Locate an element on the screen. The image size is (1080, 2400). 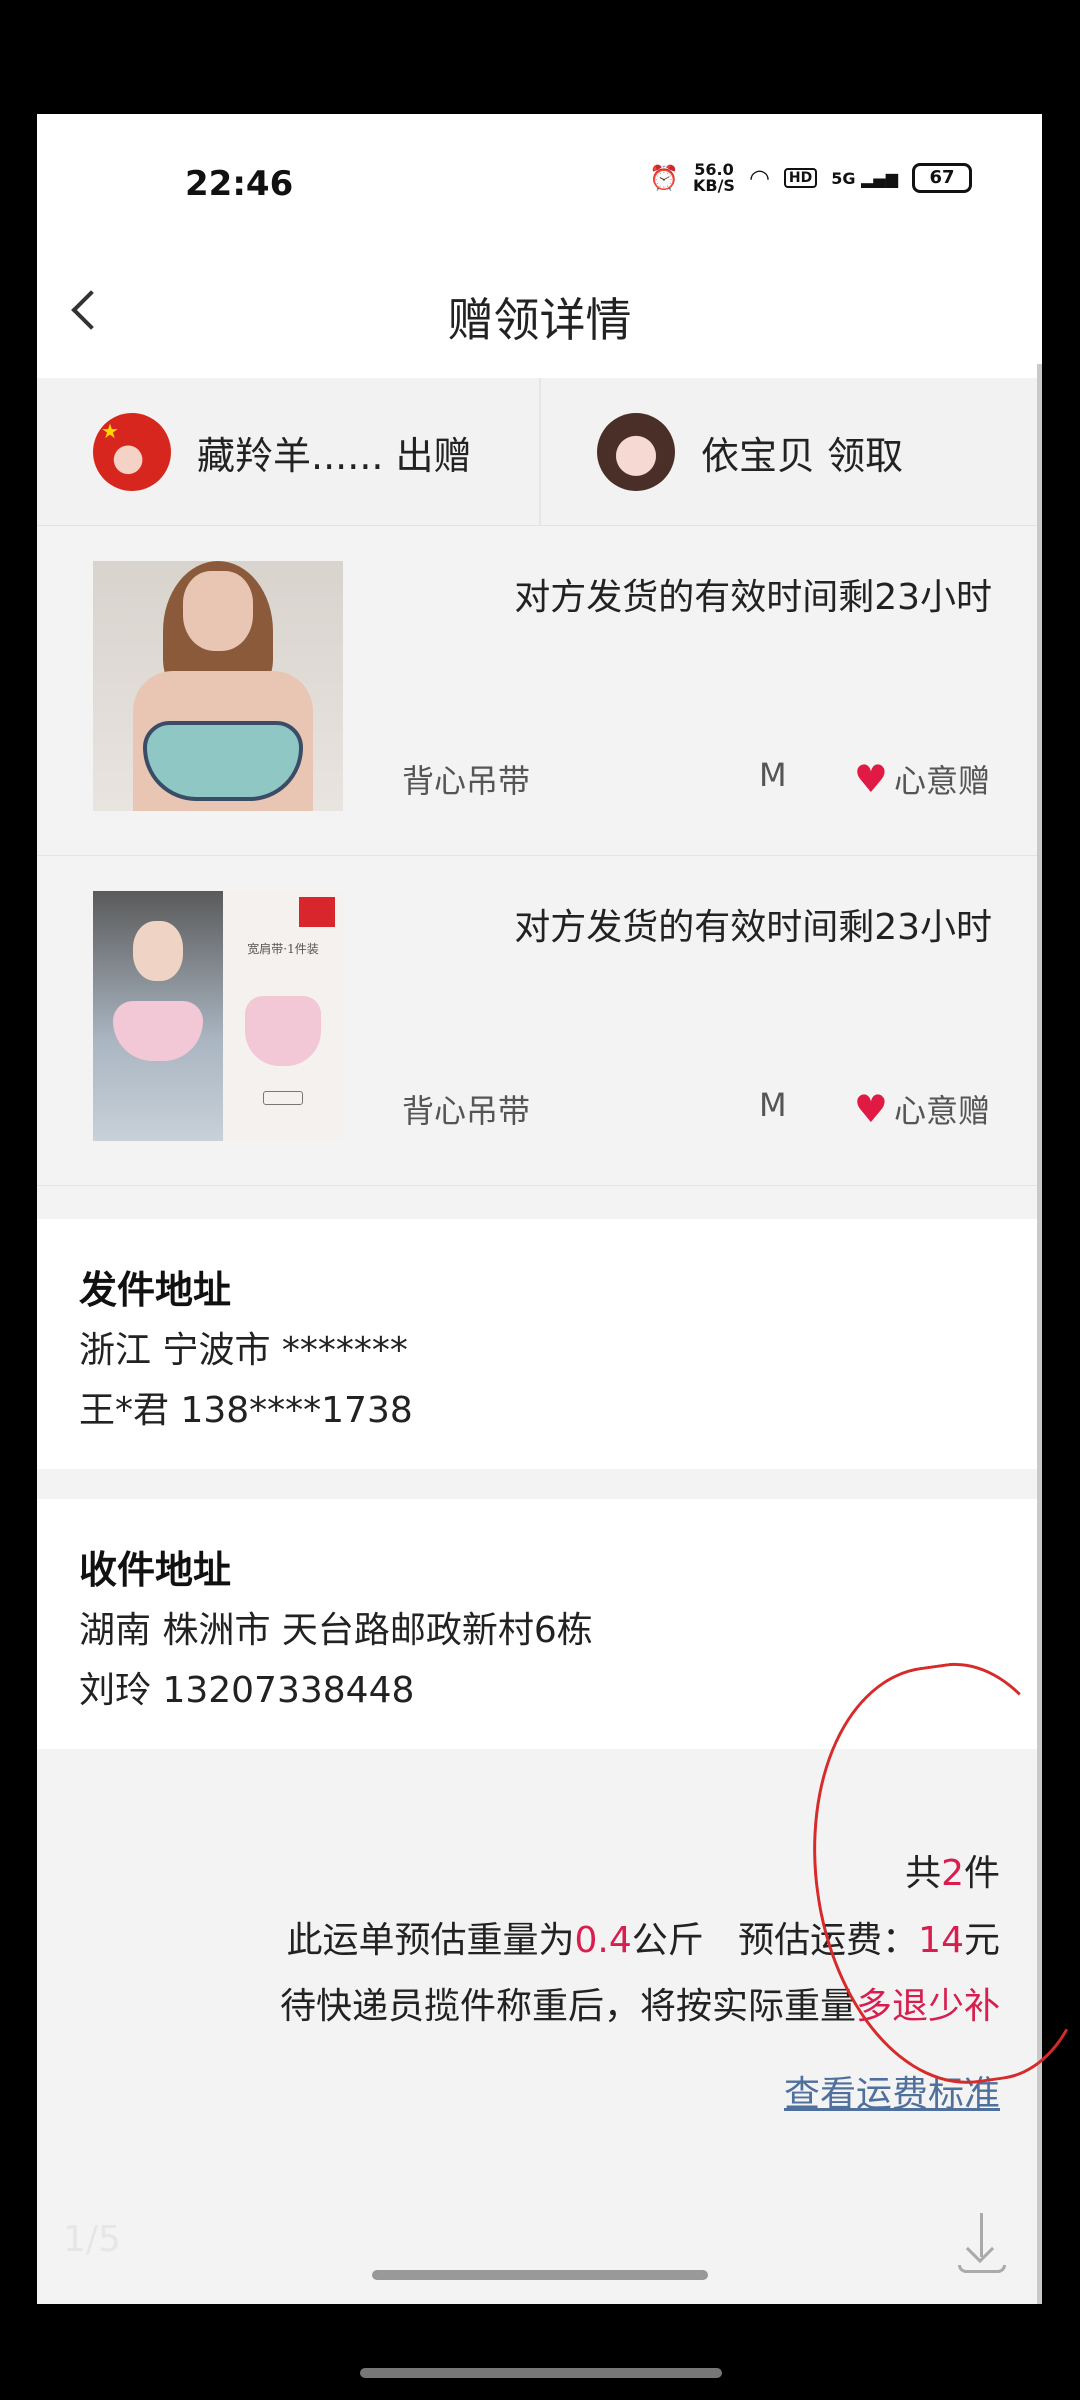
status-time: 22:46 is located at coordinates (239, 184).